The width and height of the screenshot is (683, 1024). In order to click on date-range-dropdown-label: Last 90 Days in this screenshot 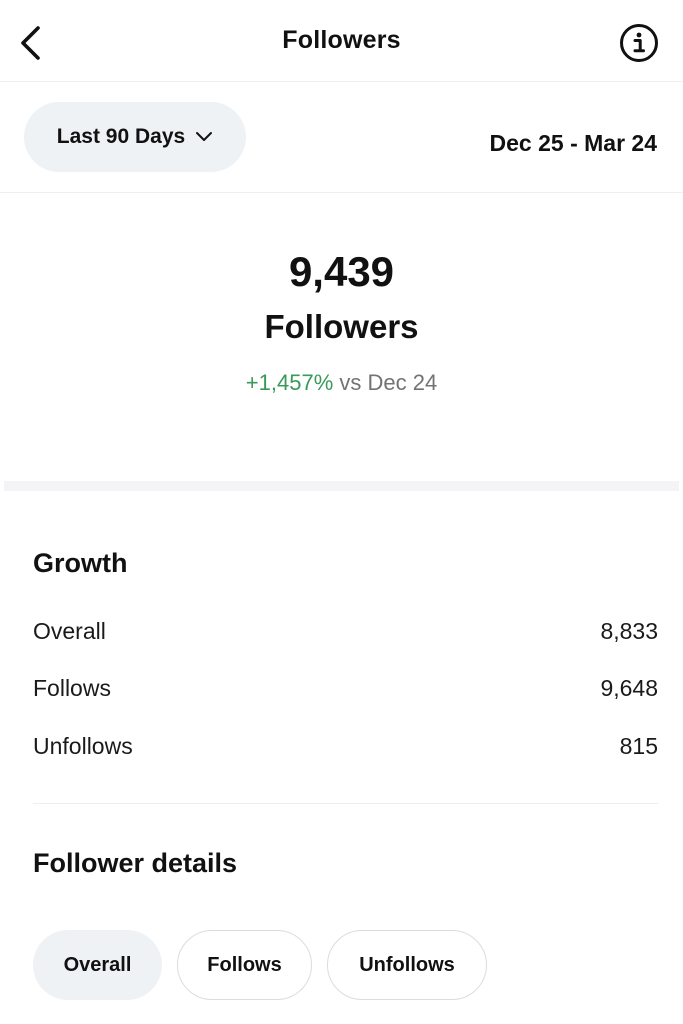, I will do `click(121, 136)`.